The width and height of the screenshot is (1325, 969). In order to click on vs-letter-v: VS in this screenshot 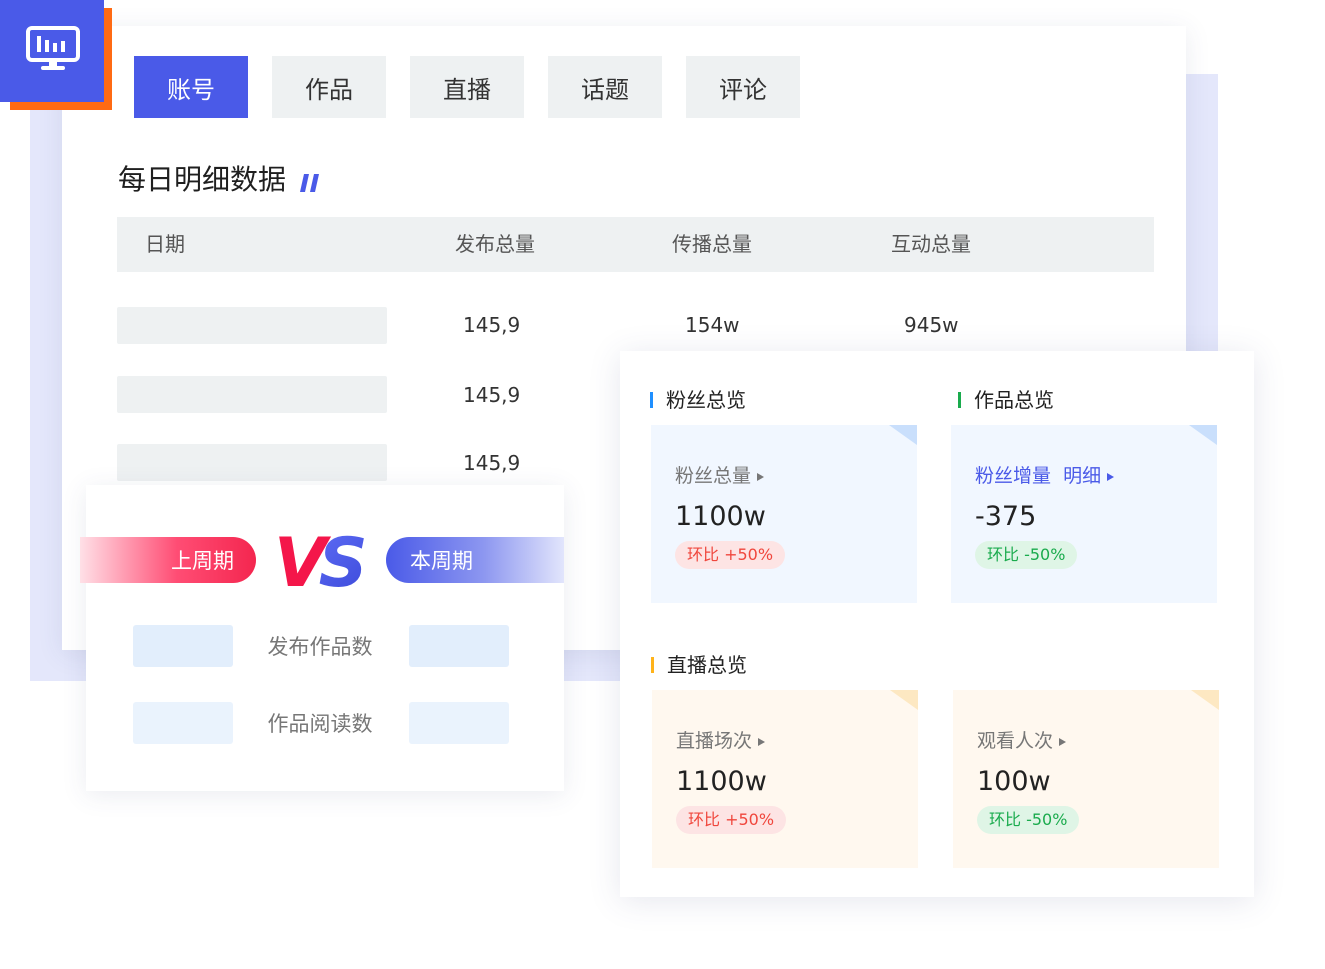, I will do `click(321, 559)`.